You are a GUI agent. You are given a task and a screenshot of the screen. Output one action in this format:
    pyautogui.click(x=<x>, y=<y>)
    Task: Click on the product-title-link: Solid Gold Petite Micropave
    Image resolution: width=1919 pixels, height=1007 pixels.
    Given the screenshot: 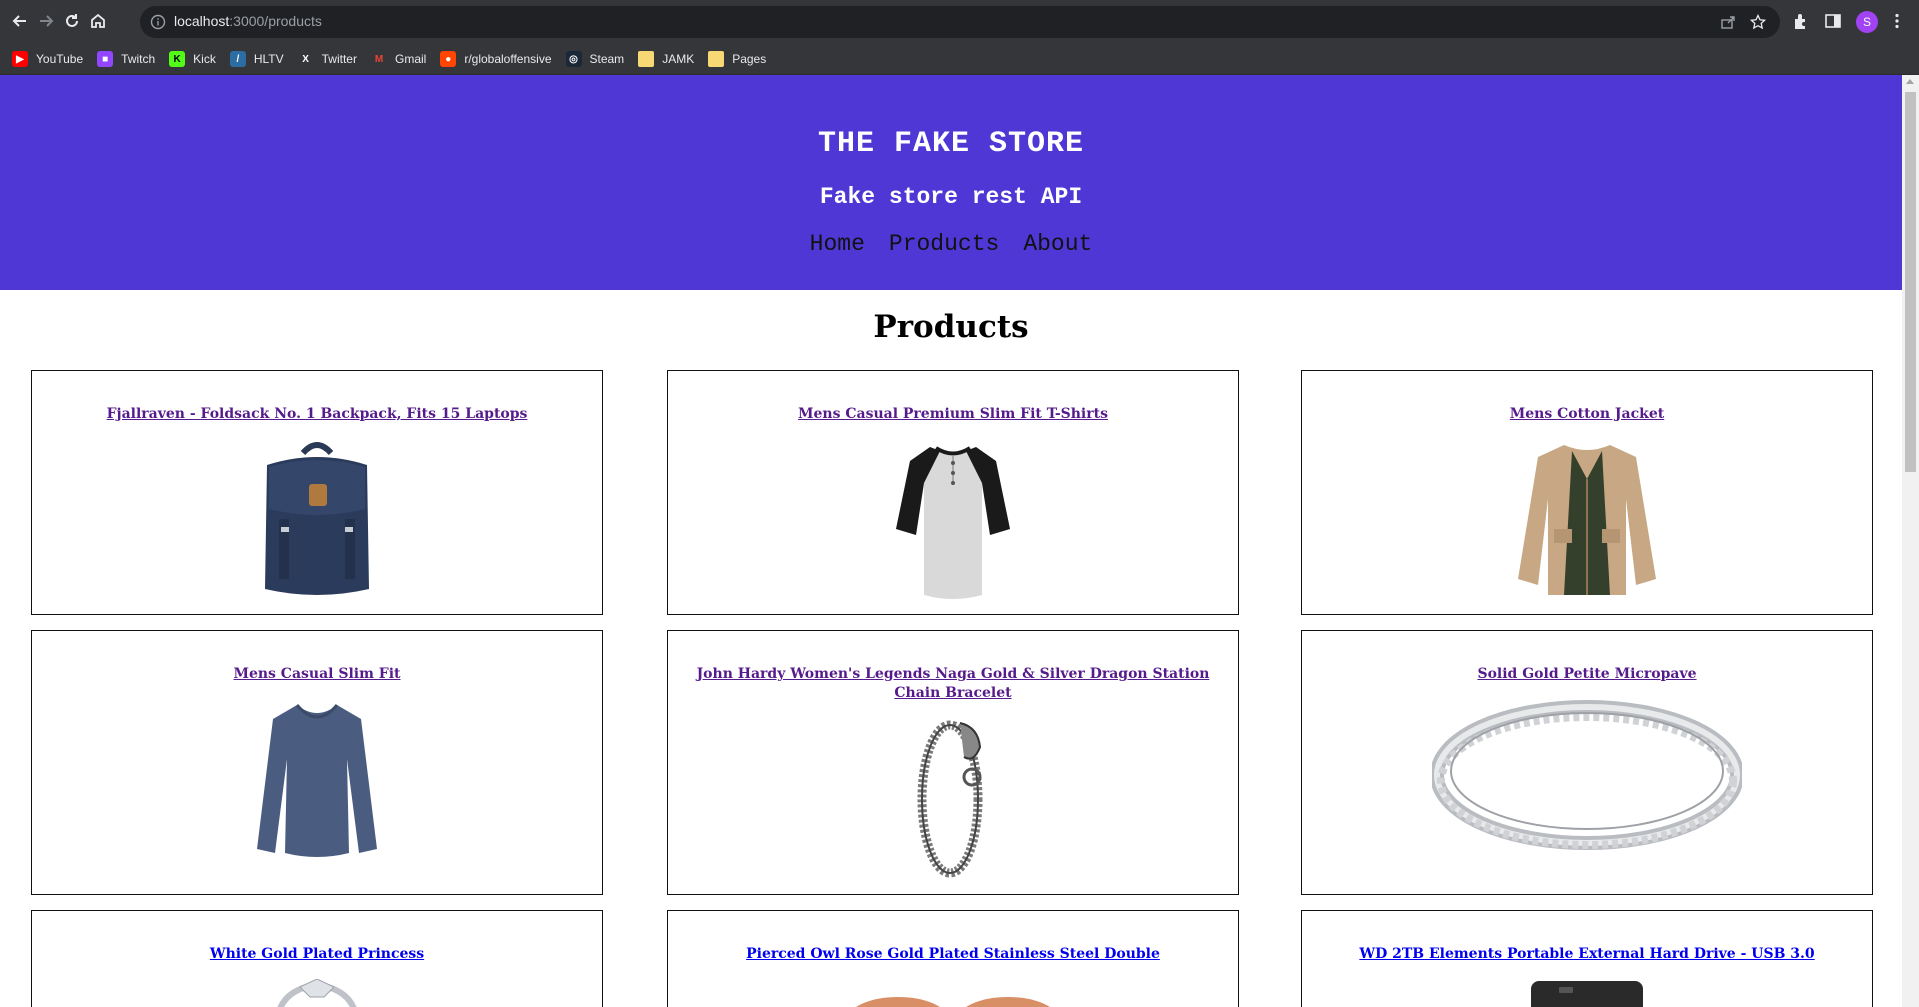 What is the action you would take?
    pyautogui.click(x=1587, y=674)
    